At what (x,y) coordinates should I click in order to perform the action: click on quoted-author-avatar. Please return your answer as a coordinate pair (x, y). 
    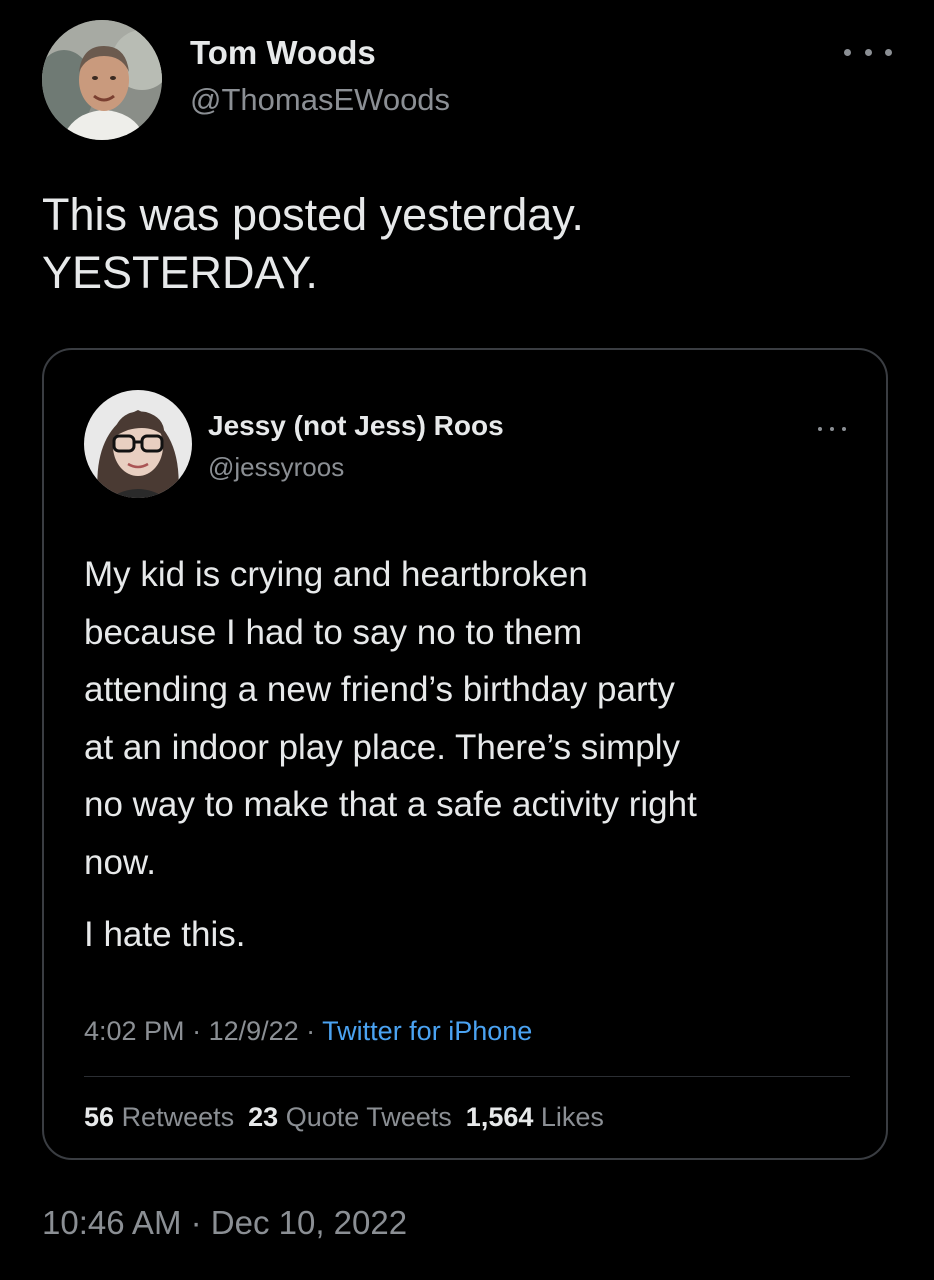
    Looking at the image, I should click on (138, 444).